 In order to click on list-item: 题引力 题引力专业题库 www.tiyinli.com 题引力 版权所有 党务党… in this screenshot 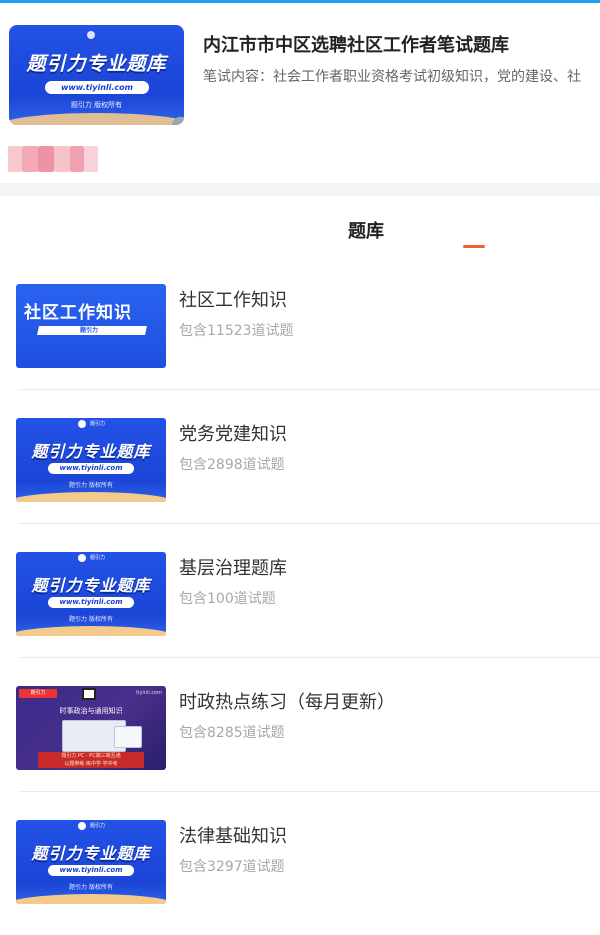, I will do `click(308, 457)`.